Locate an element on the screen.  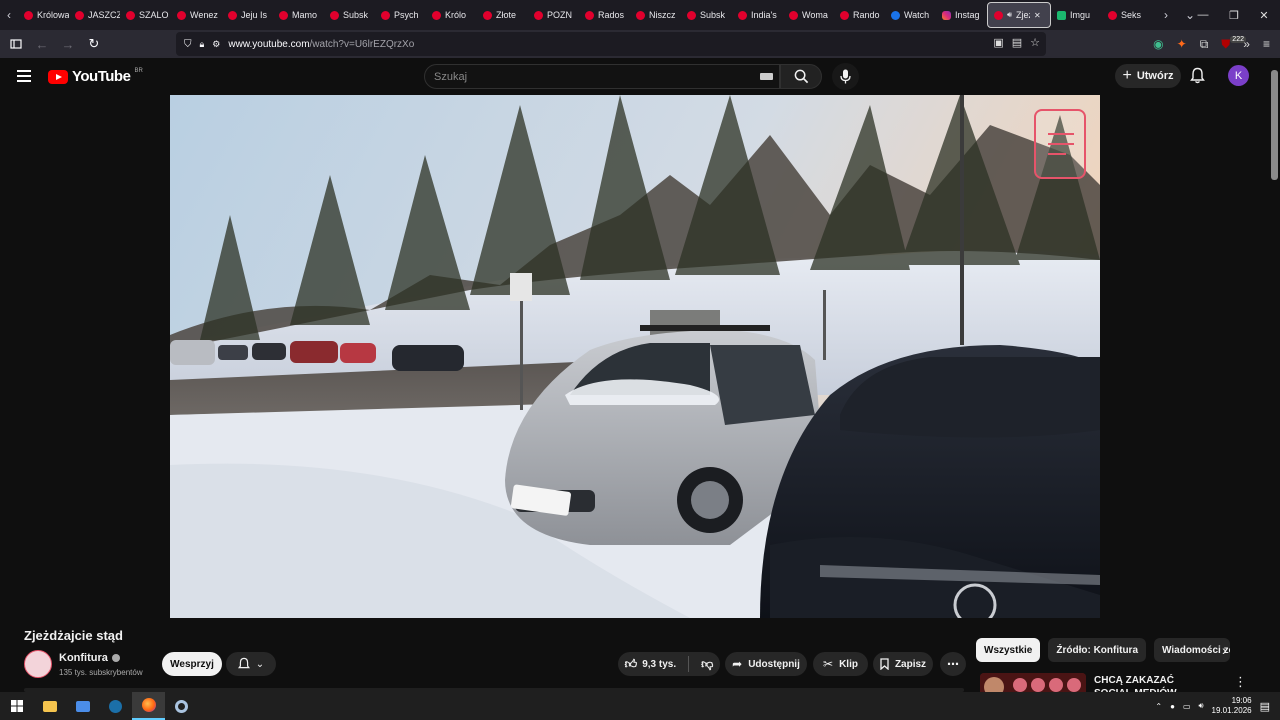
extension-ublock-icon: ⛊ 222 is located at coordinates (1233, 43).